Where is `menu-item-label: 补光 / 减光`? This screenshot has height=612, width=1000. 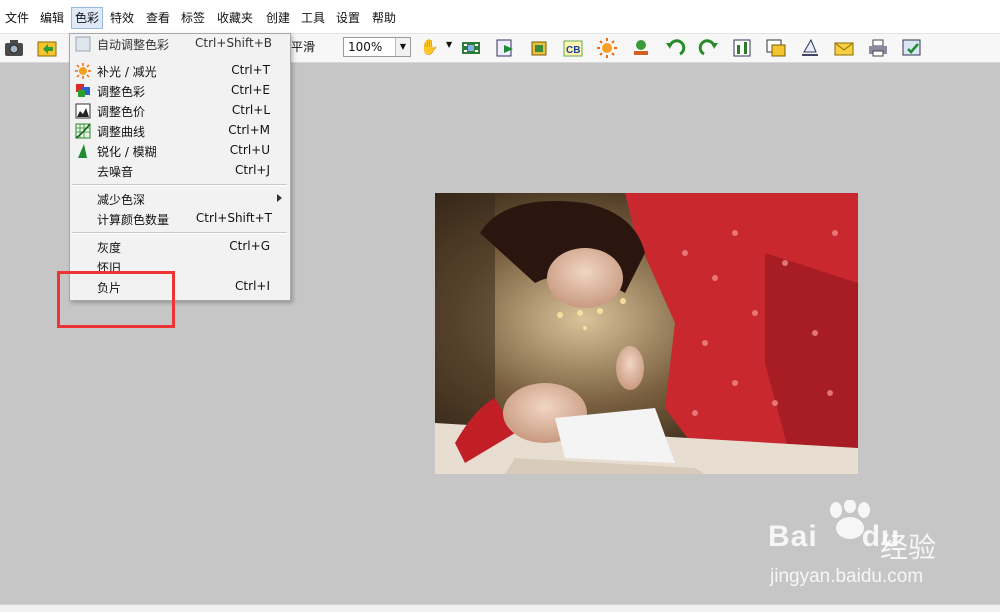
menu-item-label: 补光 / 减光 is located at coordinates (127, 72).